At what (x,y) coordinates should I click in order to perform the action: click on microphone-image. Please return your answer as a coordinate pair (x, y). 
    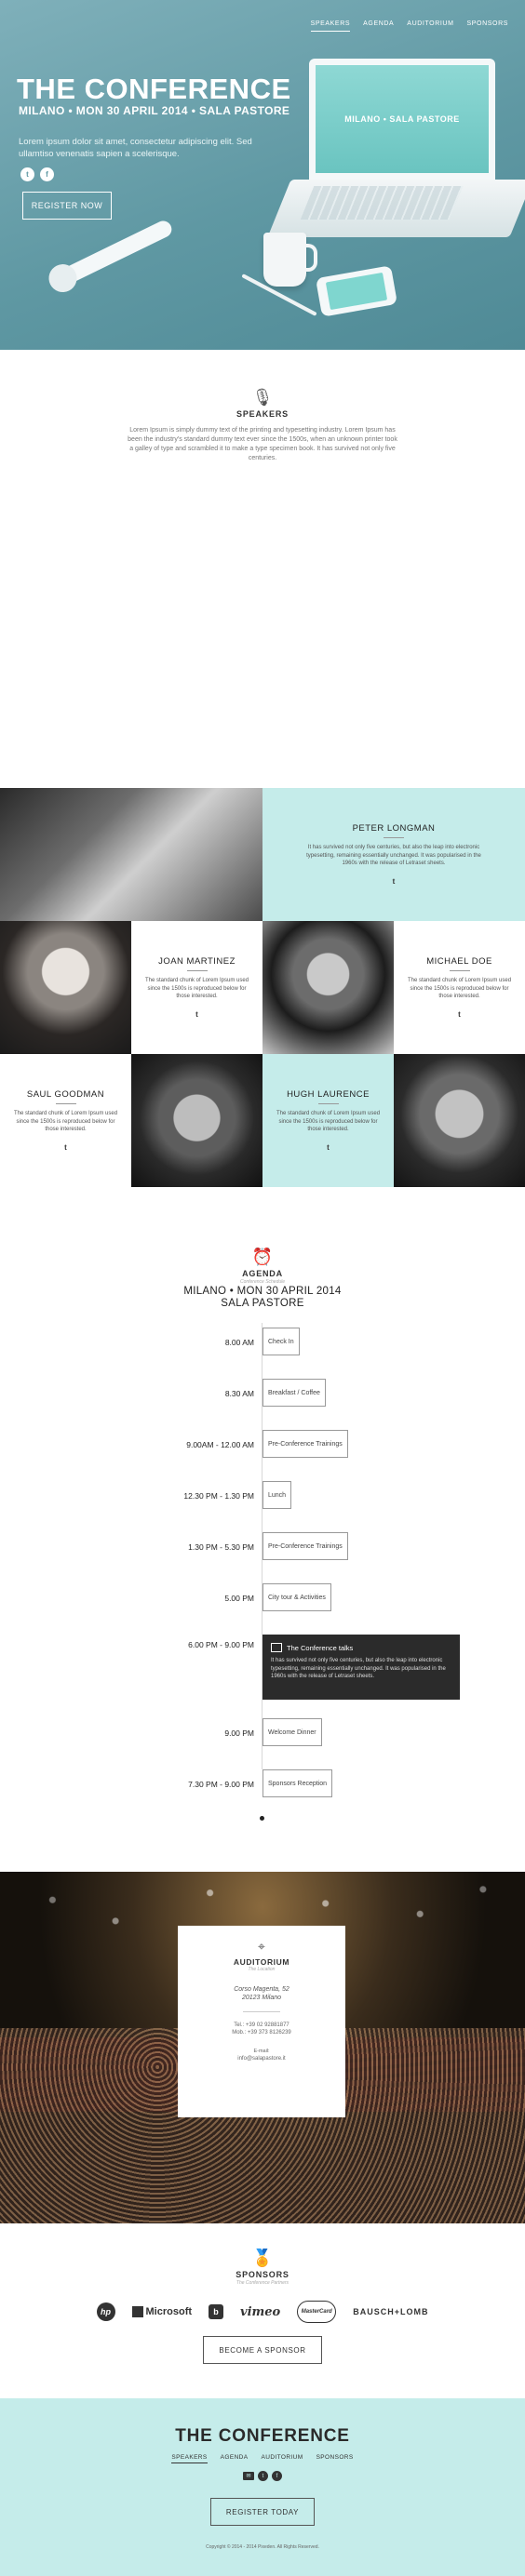
    Looking at the image, I should click on (116, 252).